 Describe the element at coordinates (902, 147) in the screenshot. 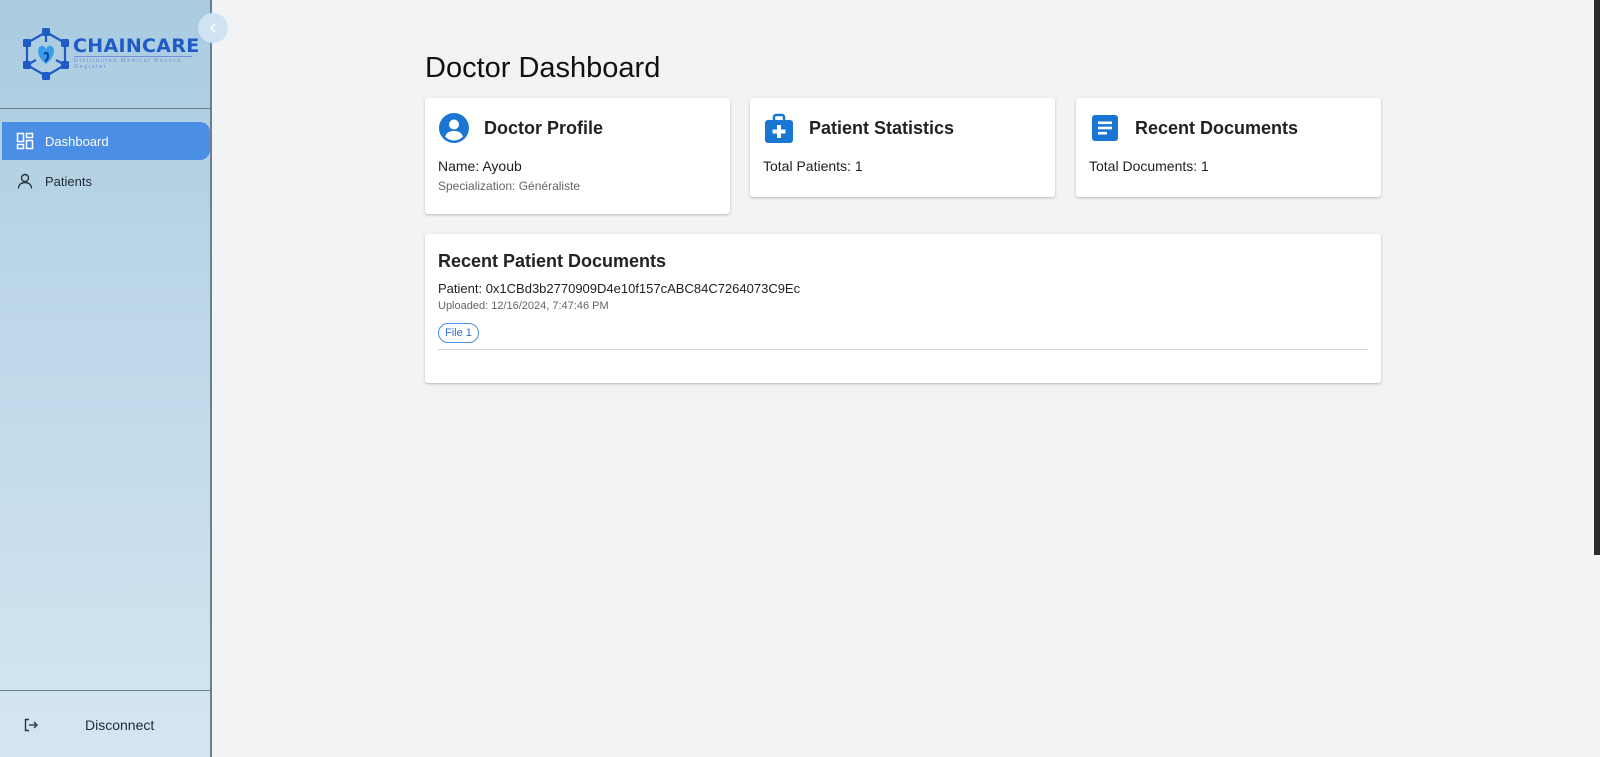

I see `patient-statistics-card: Patient Statistics Total Patients: 1` at that location.